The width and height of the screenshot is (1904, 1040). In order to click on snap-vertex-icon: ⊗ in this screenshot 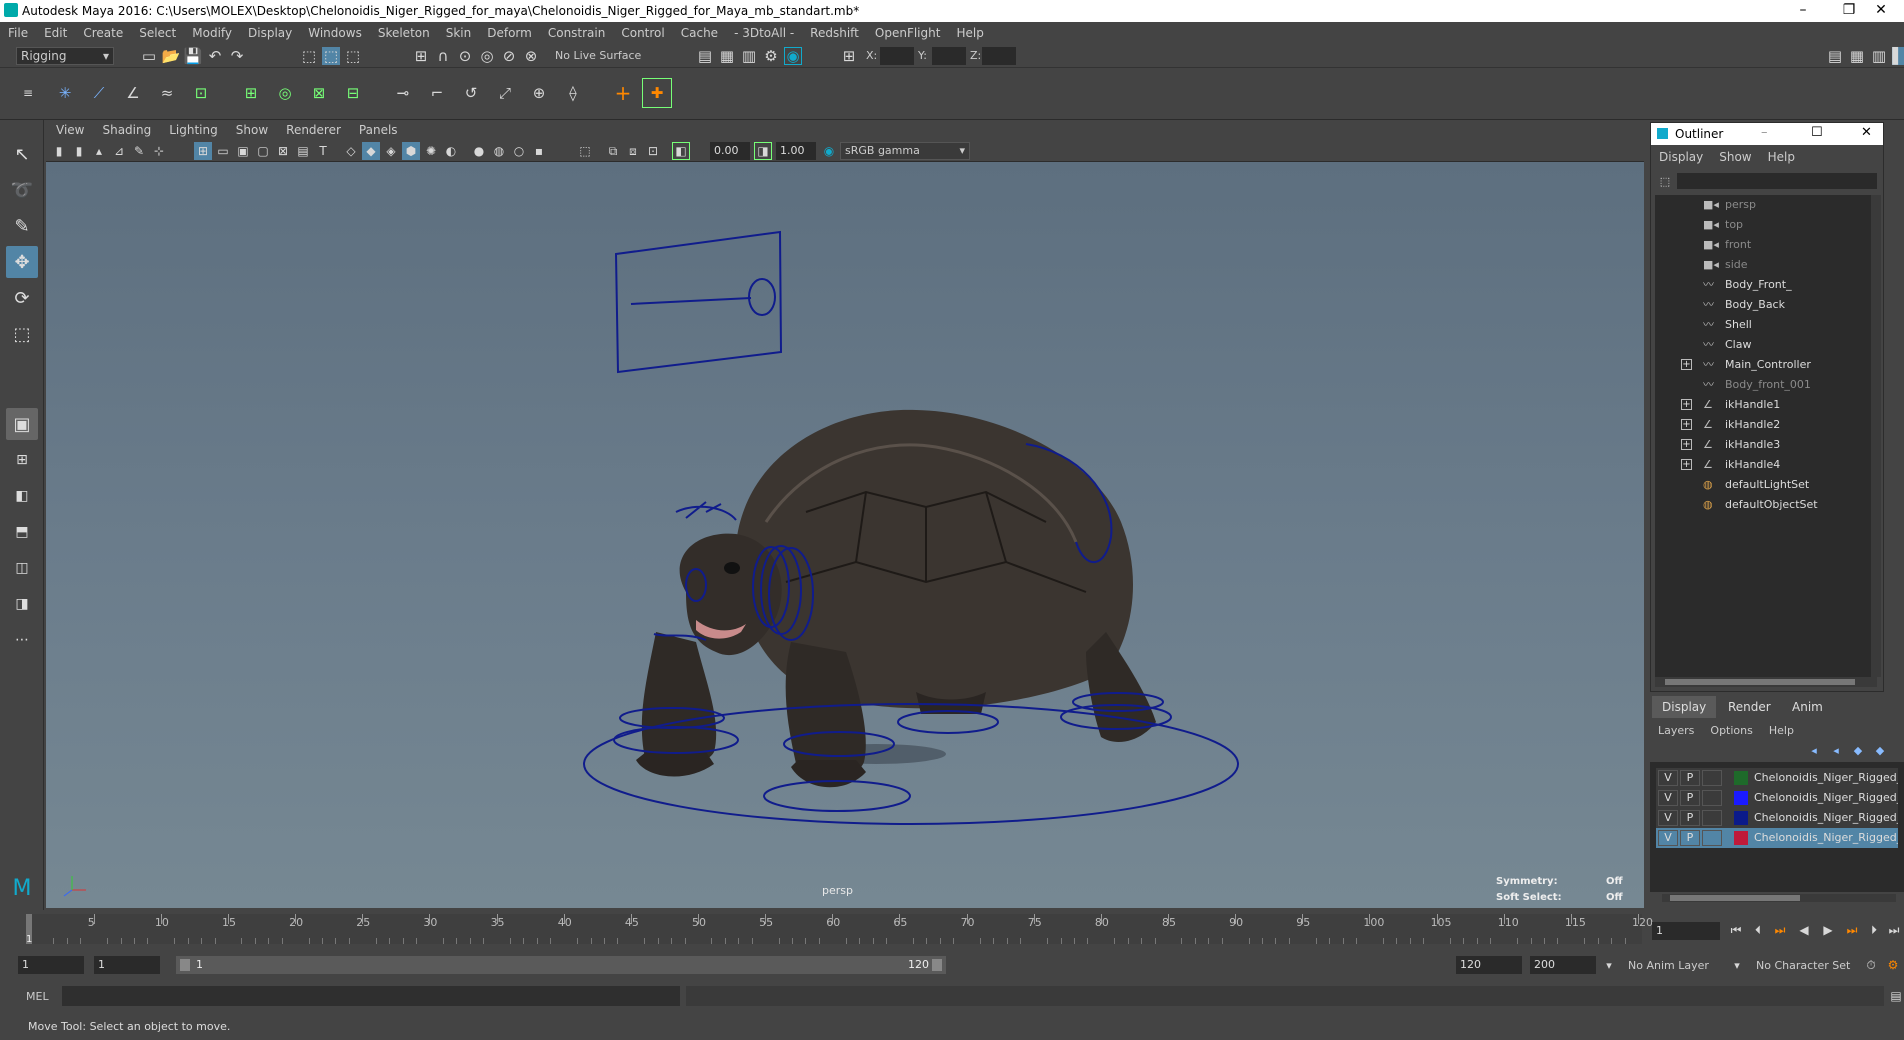, I will do `click(531, 56)`.